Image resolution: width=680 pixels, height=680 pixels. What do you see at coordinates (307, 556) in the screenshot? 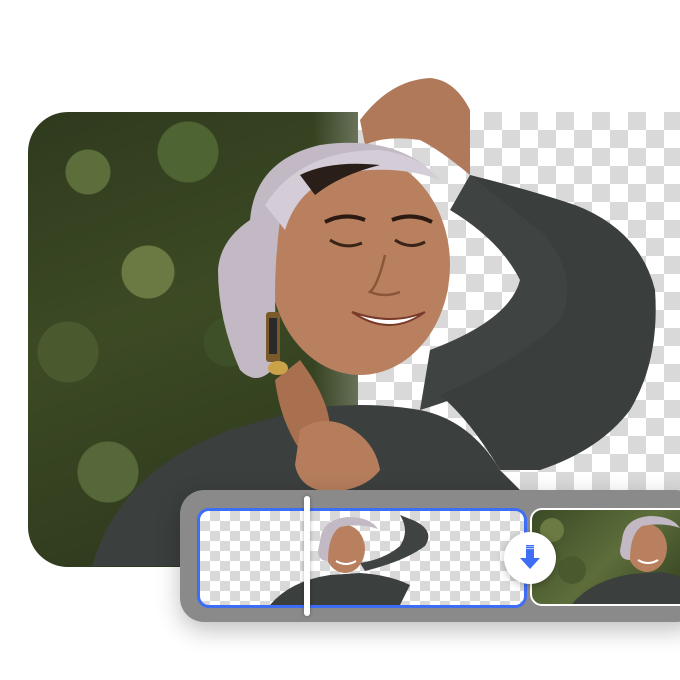
I see `comparison-slider-handle` at bounding box center [307, 556].